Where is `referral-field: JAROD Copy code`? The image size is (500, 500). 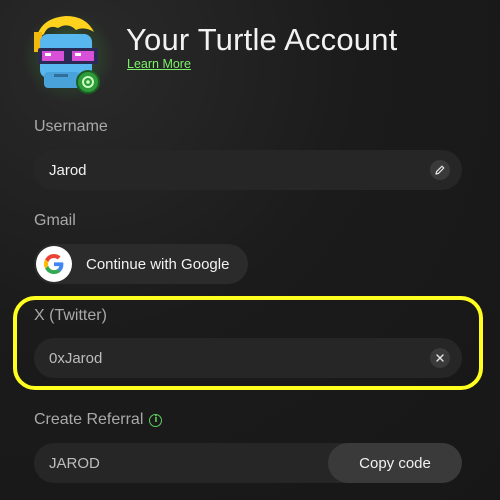 referral-field: JAROD Copy code is located at coordinates (248, 463).